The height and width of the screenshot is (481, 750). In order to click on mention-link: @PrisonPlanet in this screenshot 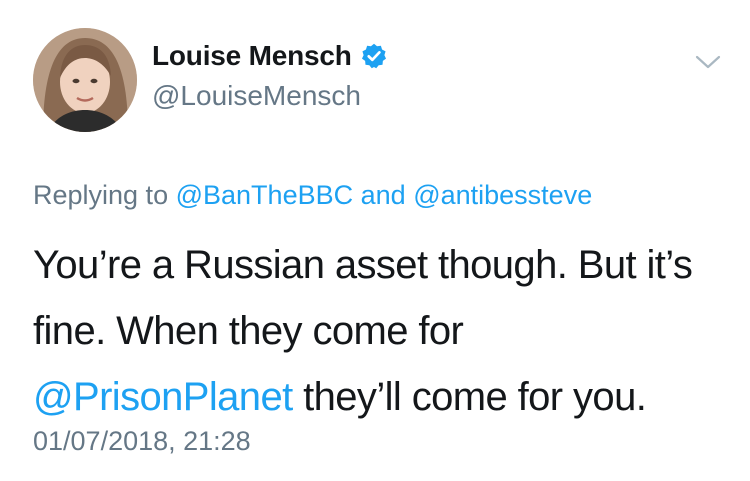, I will do `click(163, 397)`.